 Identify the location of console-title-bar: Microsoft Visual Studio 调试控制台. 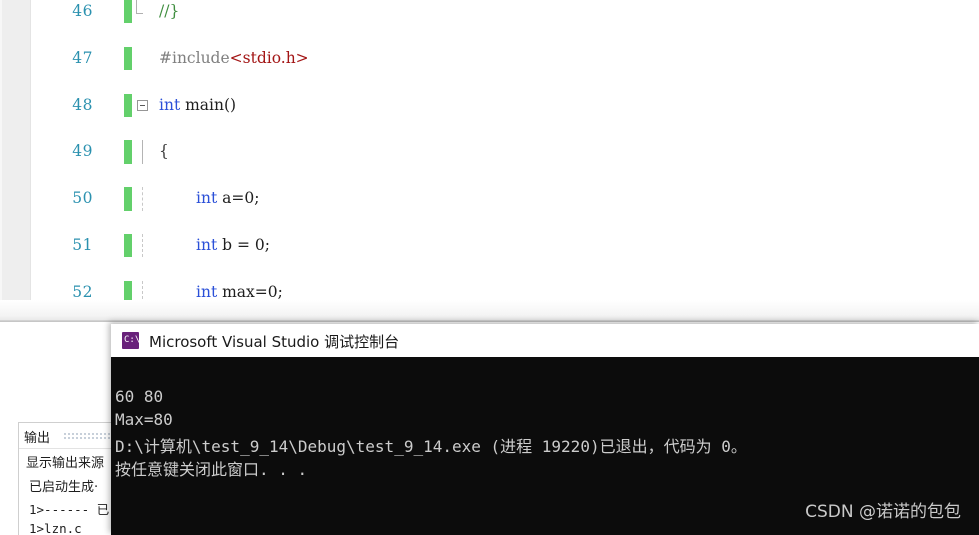
(545, 341).